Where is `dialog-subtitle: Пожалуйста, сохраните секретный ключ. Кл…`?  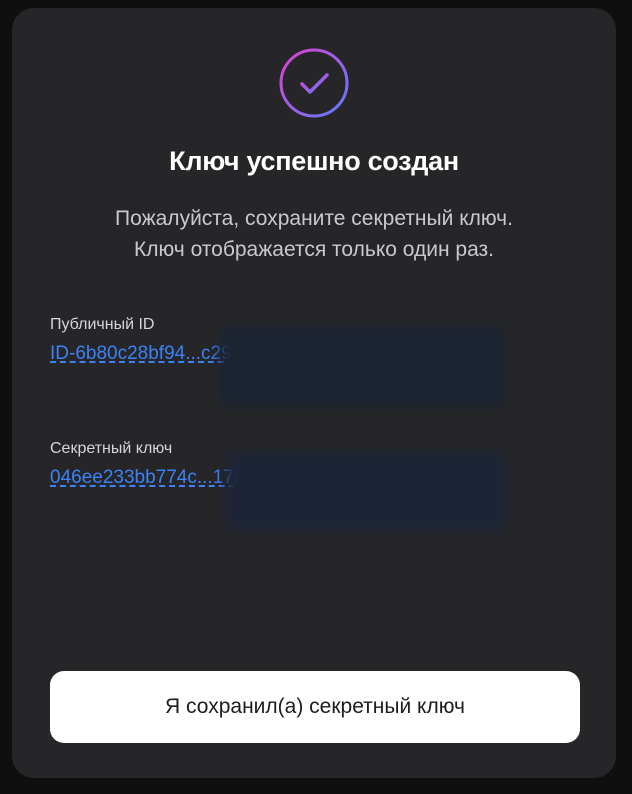 dialog-subtitle: Пожалуйста, сохраните секретный ключ. Кл… is located at coordinates (314, 234).